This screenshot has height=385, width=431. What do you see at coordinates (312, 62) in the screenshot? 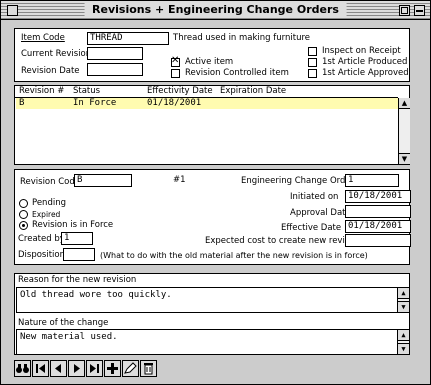
I see `first-article-produced-checkbox` at bounding box center [312, 62].